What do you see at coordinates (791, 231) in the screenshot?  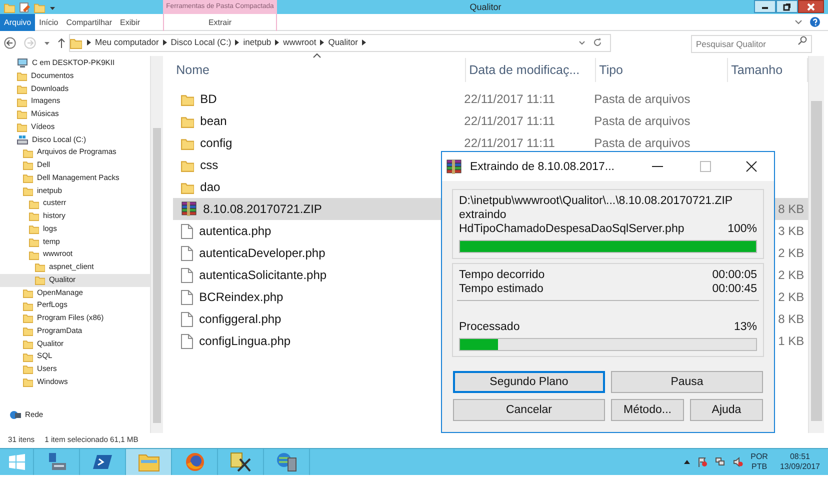 I see `size-cell-text: 3 KB` at bounding box center [791, 231].